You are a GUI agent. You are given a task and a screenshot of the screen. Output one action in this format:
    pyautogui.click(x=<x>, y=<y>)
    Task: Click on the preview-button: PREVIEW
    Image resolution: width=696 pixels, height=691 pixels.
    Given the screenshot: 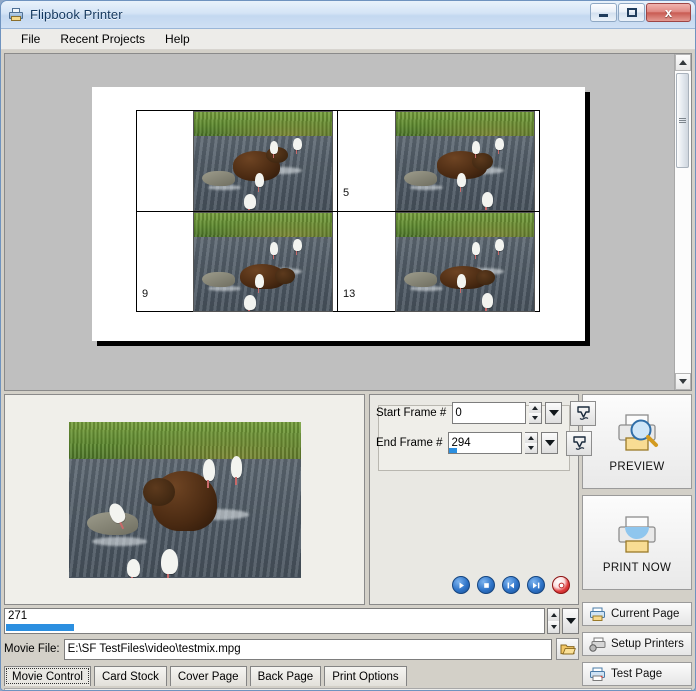 What is the action you would take?
    pyautogui.click(x=637, y=441)
    